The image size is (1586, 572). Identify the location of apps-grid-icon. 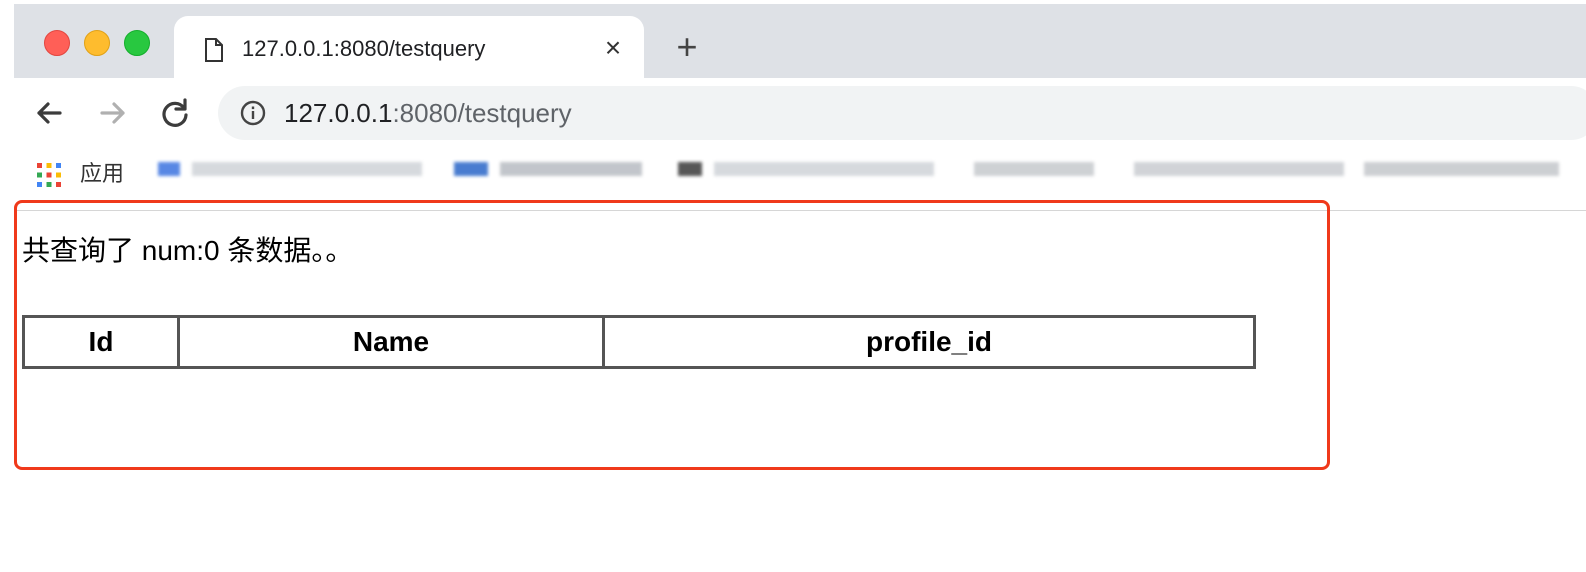
(49, 175).